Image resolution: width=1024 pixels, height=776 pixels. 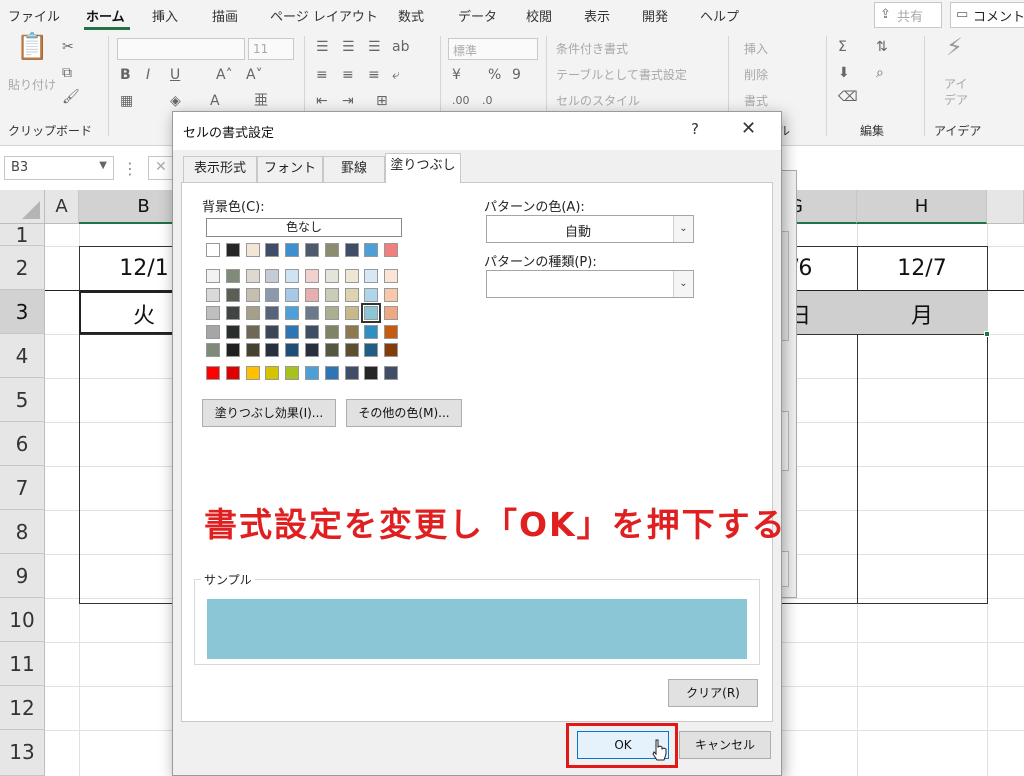 What do you see at coordinates (756, 48) in the screenshot?
I see `insert-cells-button: 挿入` at bounding box center [756, 48].